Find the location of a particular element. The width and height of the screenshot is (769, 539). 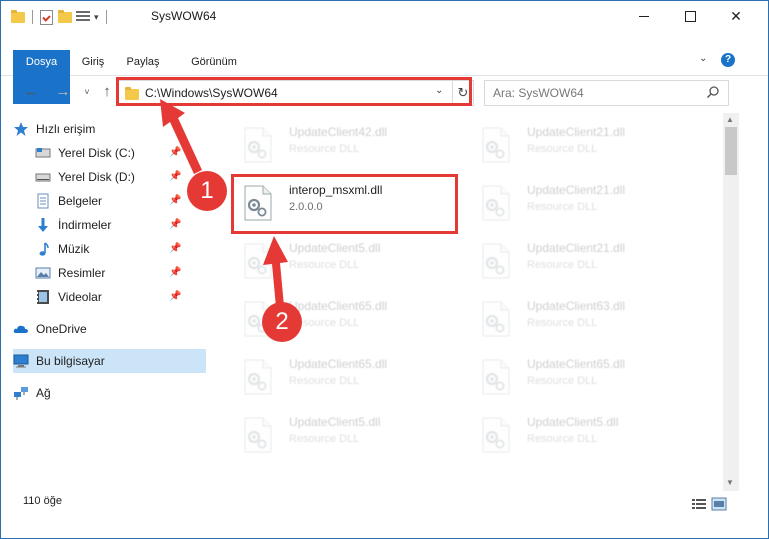

arrow-to-file is located at coordinates (275, 271).